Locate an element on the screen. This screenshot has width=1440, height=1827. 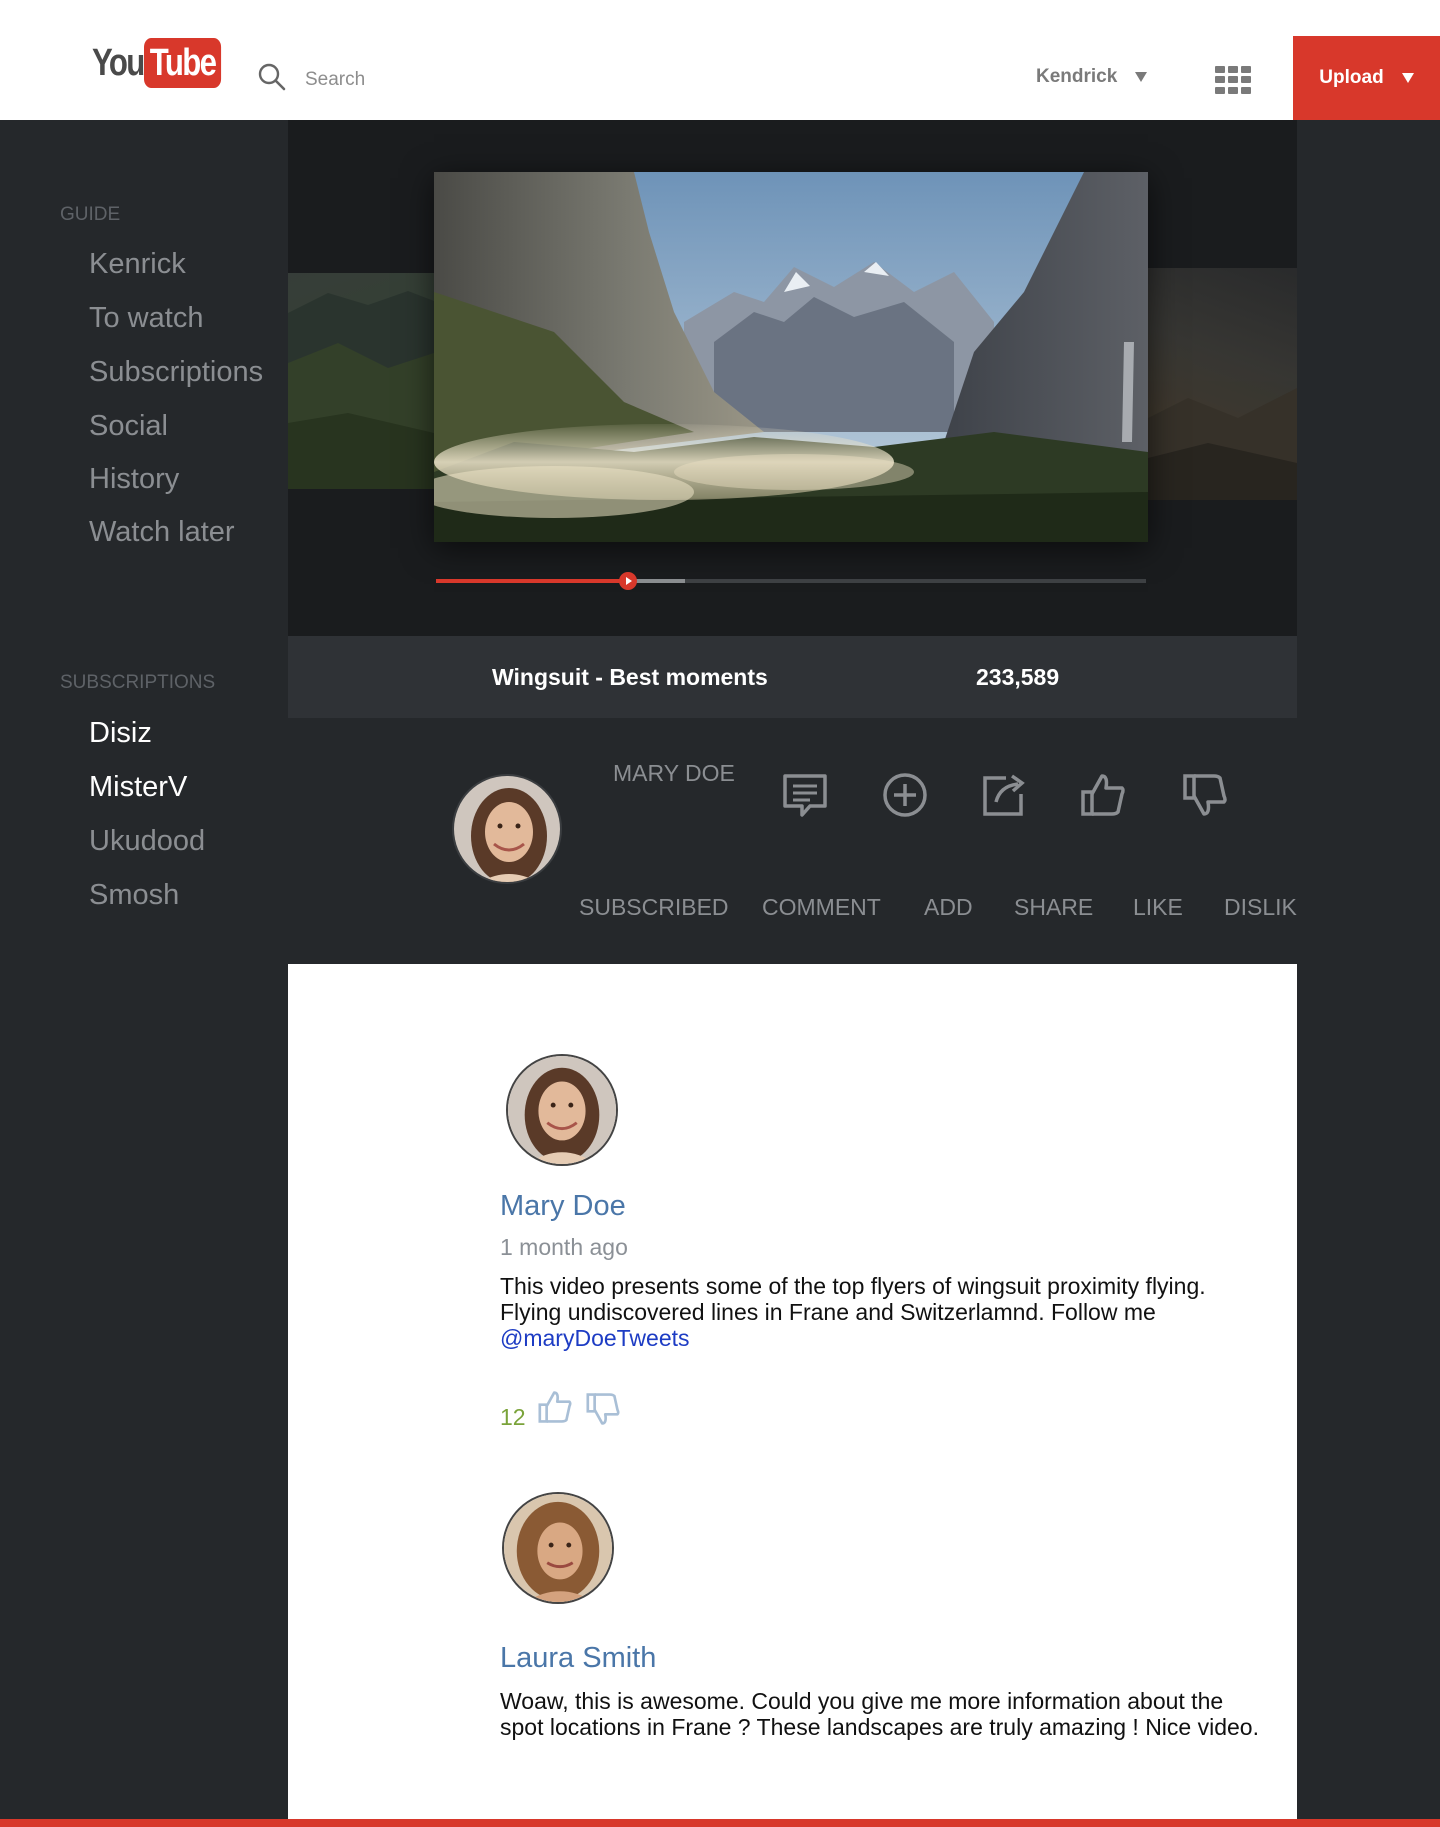
video-player is located at coordinates (791, 357).